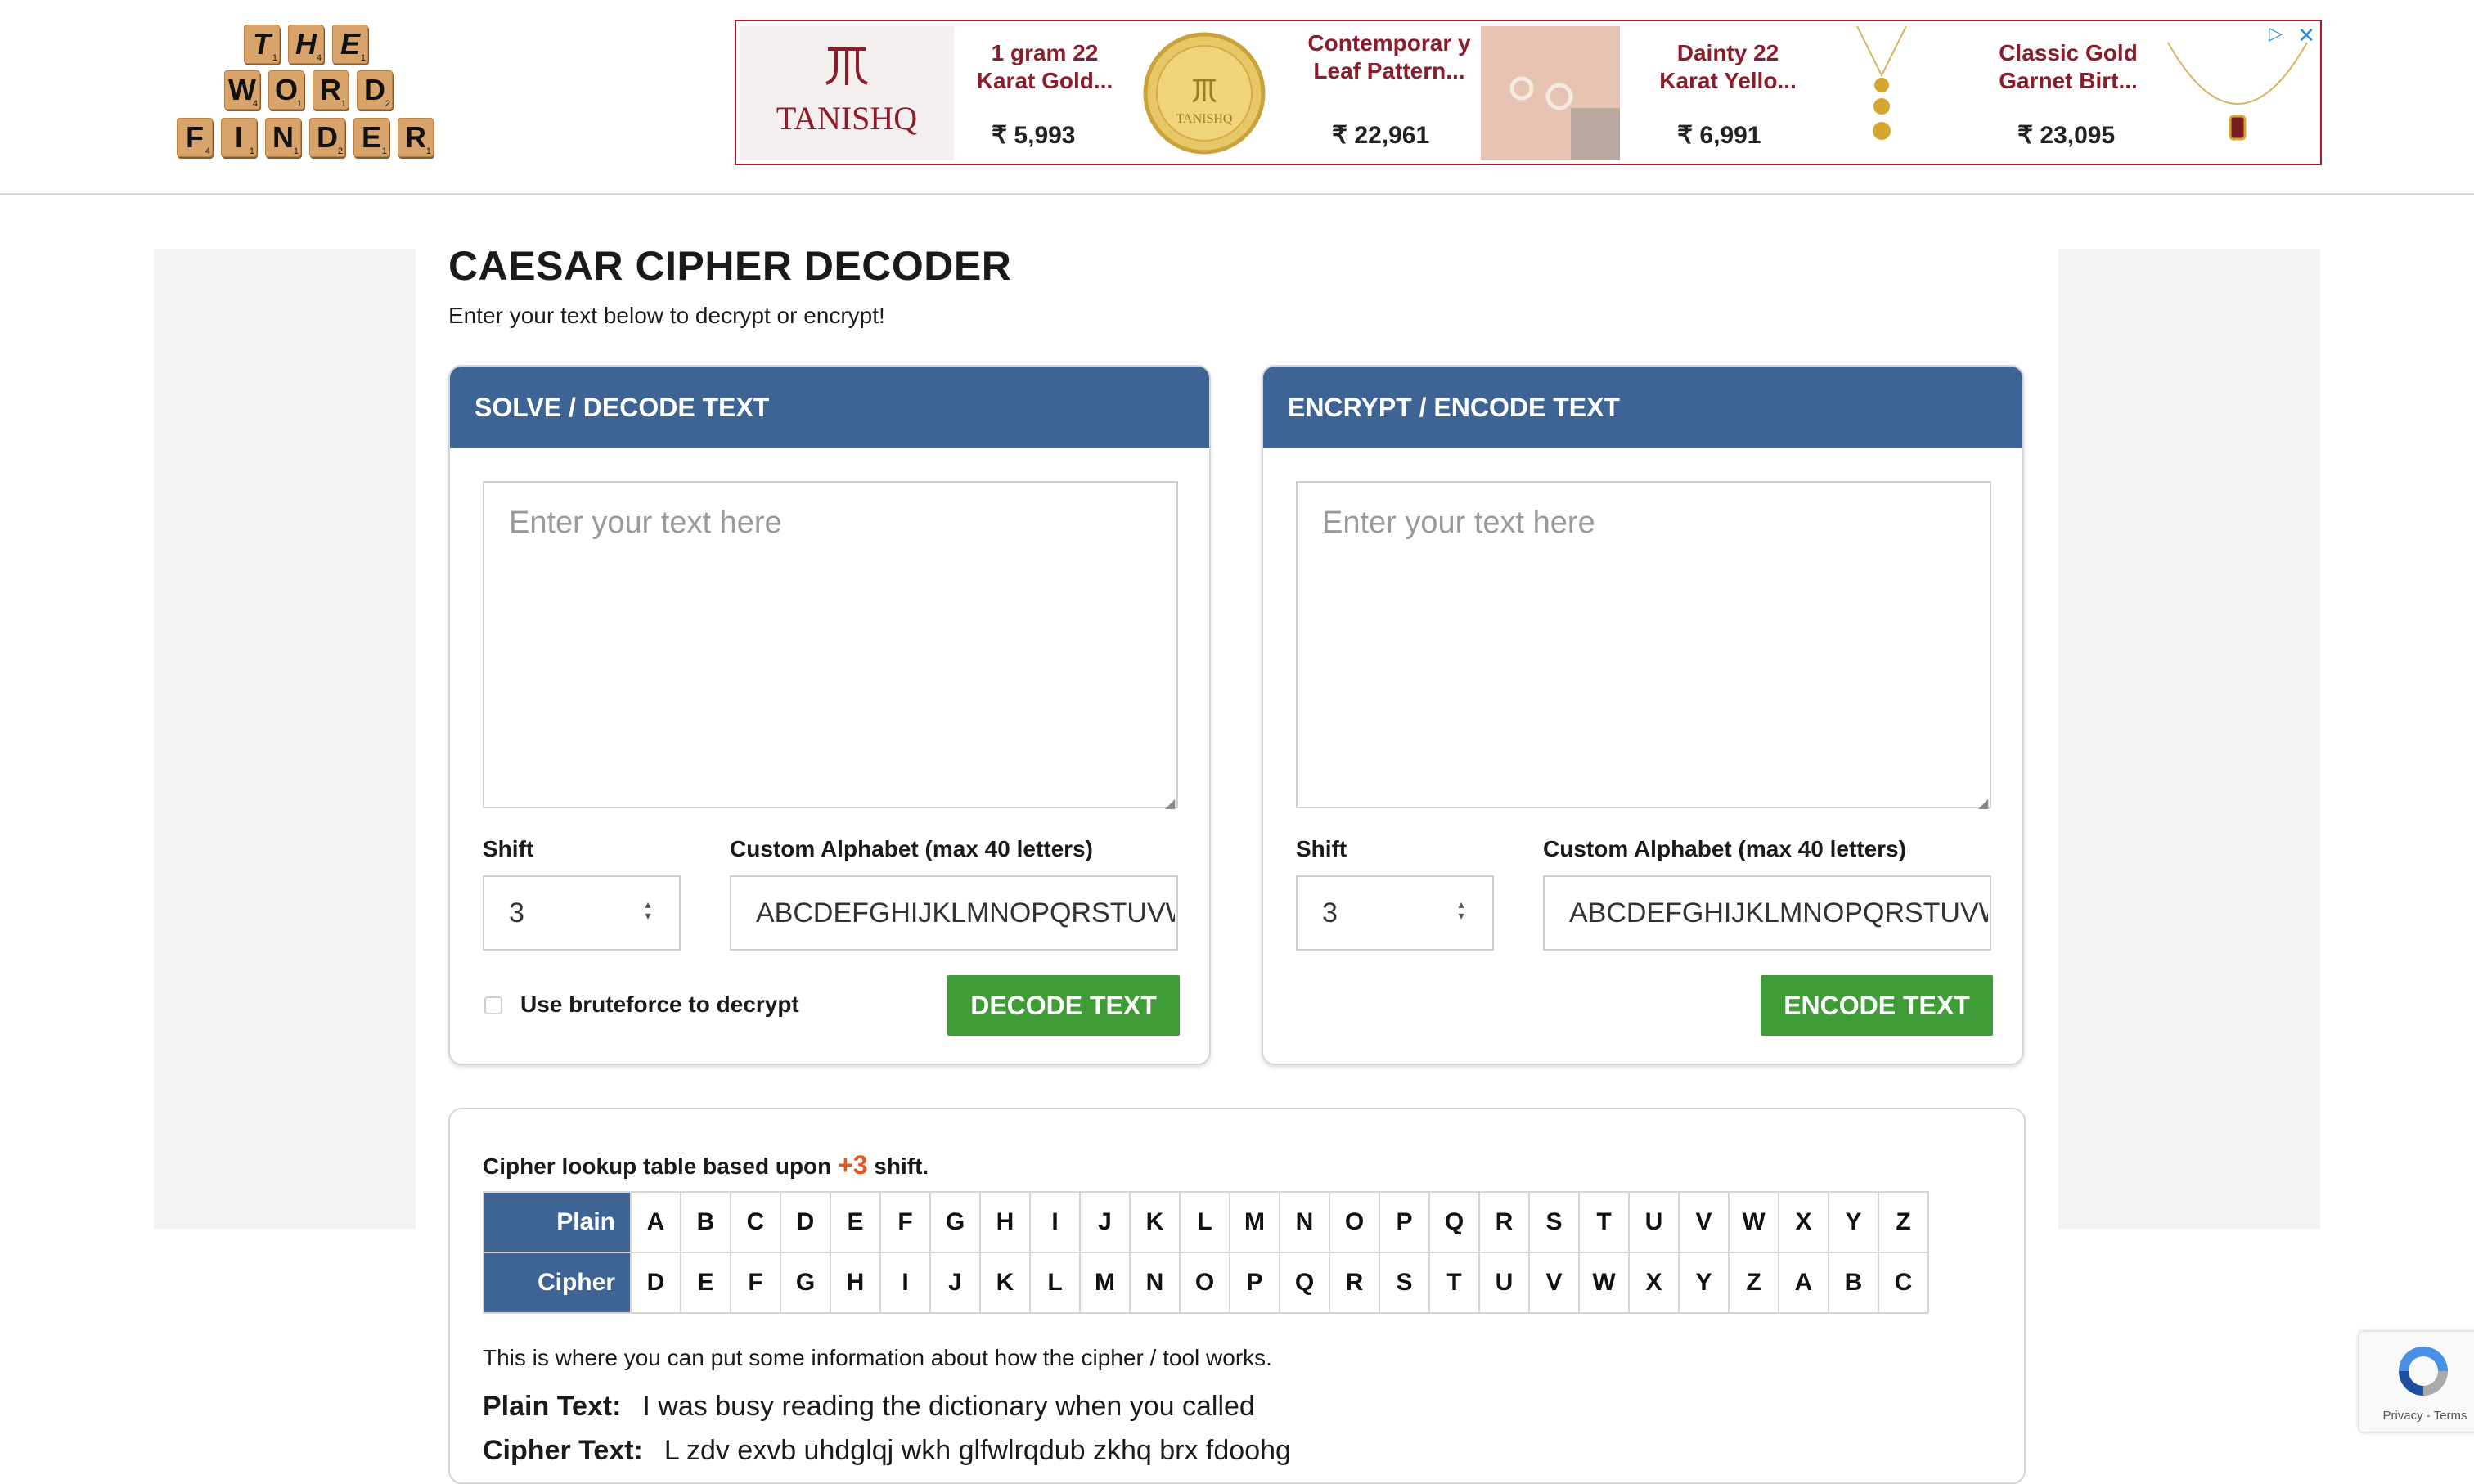  I want to click on recaptcha-links: Privacy - Terms, so click(2416, 1416).